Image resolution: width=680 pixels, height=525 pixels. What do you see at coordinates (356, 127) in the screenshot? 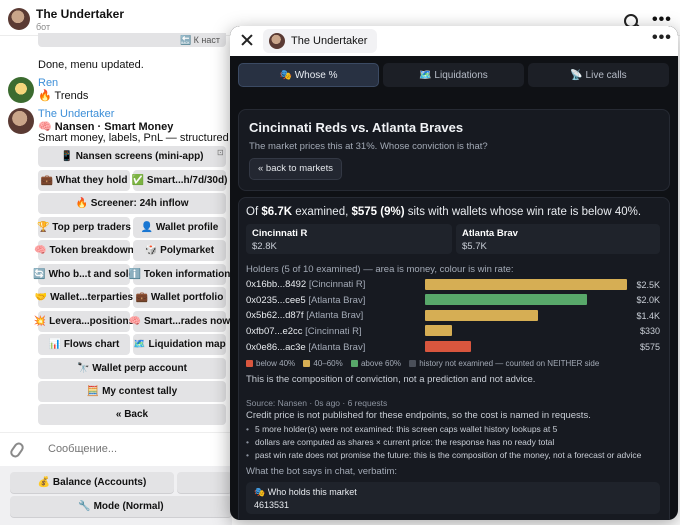
I see `match-title: Cincinnati Reds vs. Atlanta Braves` at bounding box center [356, 127].